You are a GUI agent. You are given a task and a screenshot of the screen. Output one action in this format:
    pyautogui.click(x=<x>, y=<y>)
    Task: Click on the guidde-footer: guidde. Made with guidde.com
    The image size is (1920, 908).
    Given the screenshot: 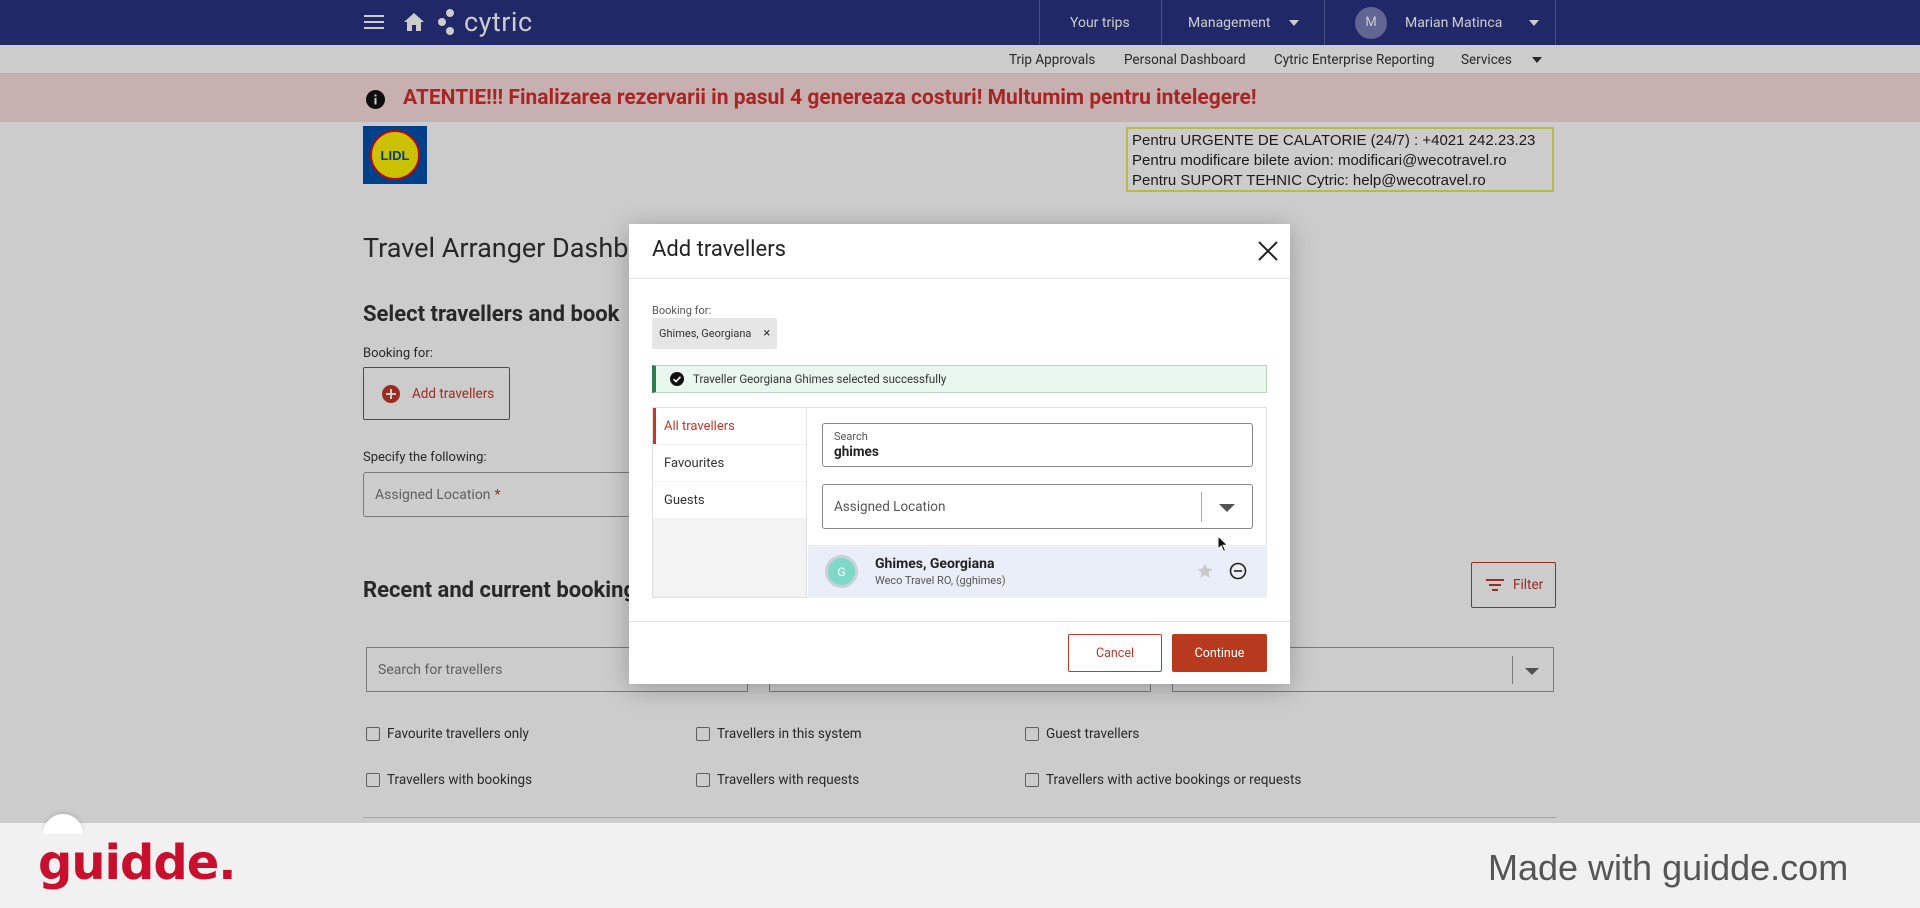 What is the action you would take?
    pyautogui.click(x=960, y=865)
    